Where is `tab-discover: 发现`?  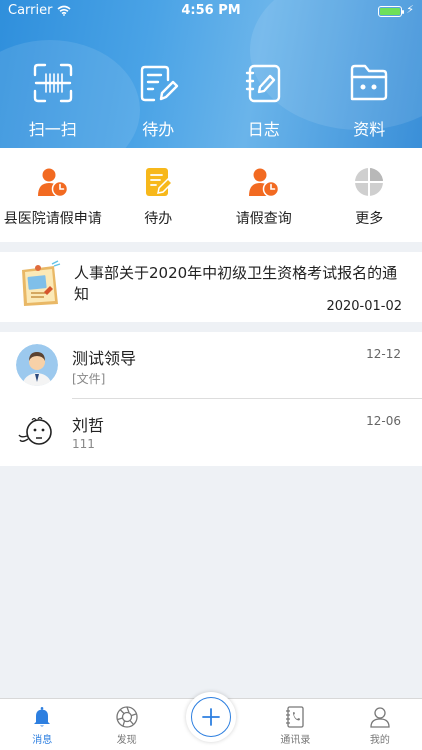 tab-discover: 发现 is located at coordinates (126, 724).